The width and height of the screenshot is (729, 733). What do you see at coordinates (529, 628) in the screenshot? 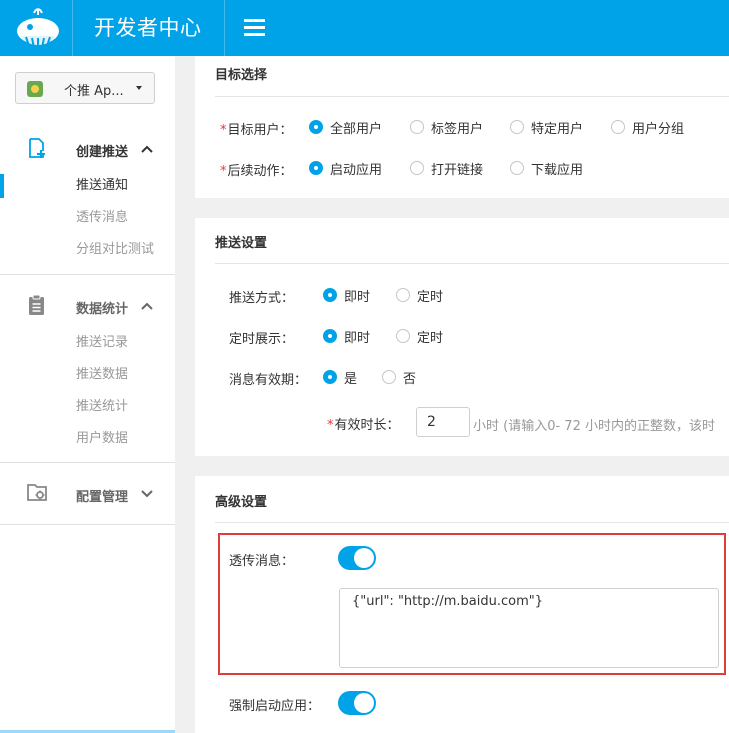
I see `passthrough-content-textarea: {"url": "http://m.baidu.com"}` at bounding box center [529, 628].